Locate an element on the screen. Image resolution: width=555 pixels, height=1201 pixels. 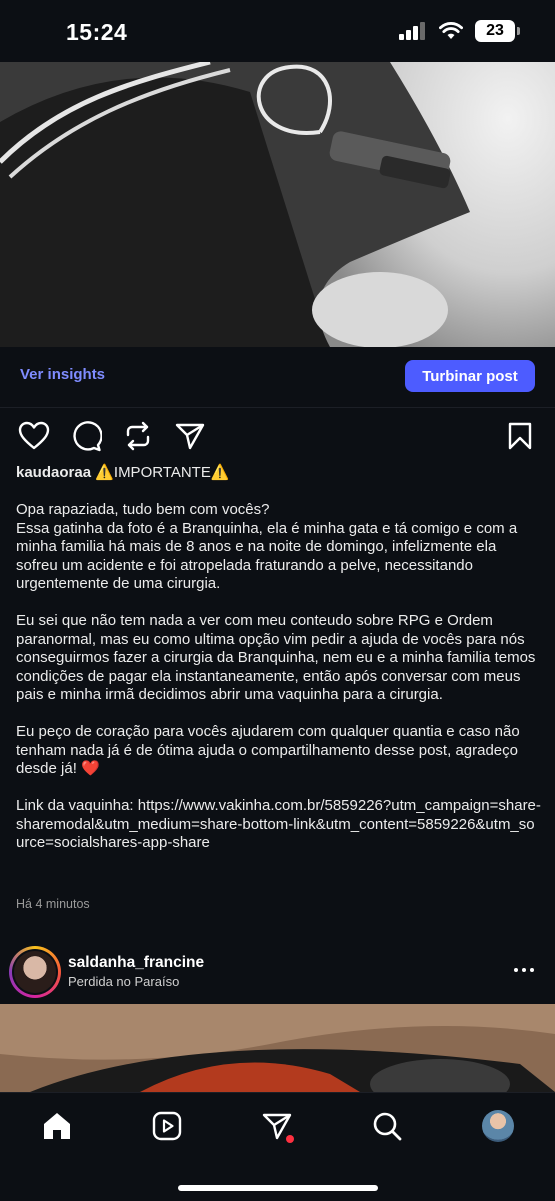
battery-indicator: 23 is located at coordinates (497, 31).